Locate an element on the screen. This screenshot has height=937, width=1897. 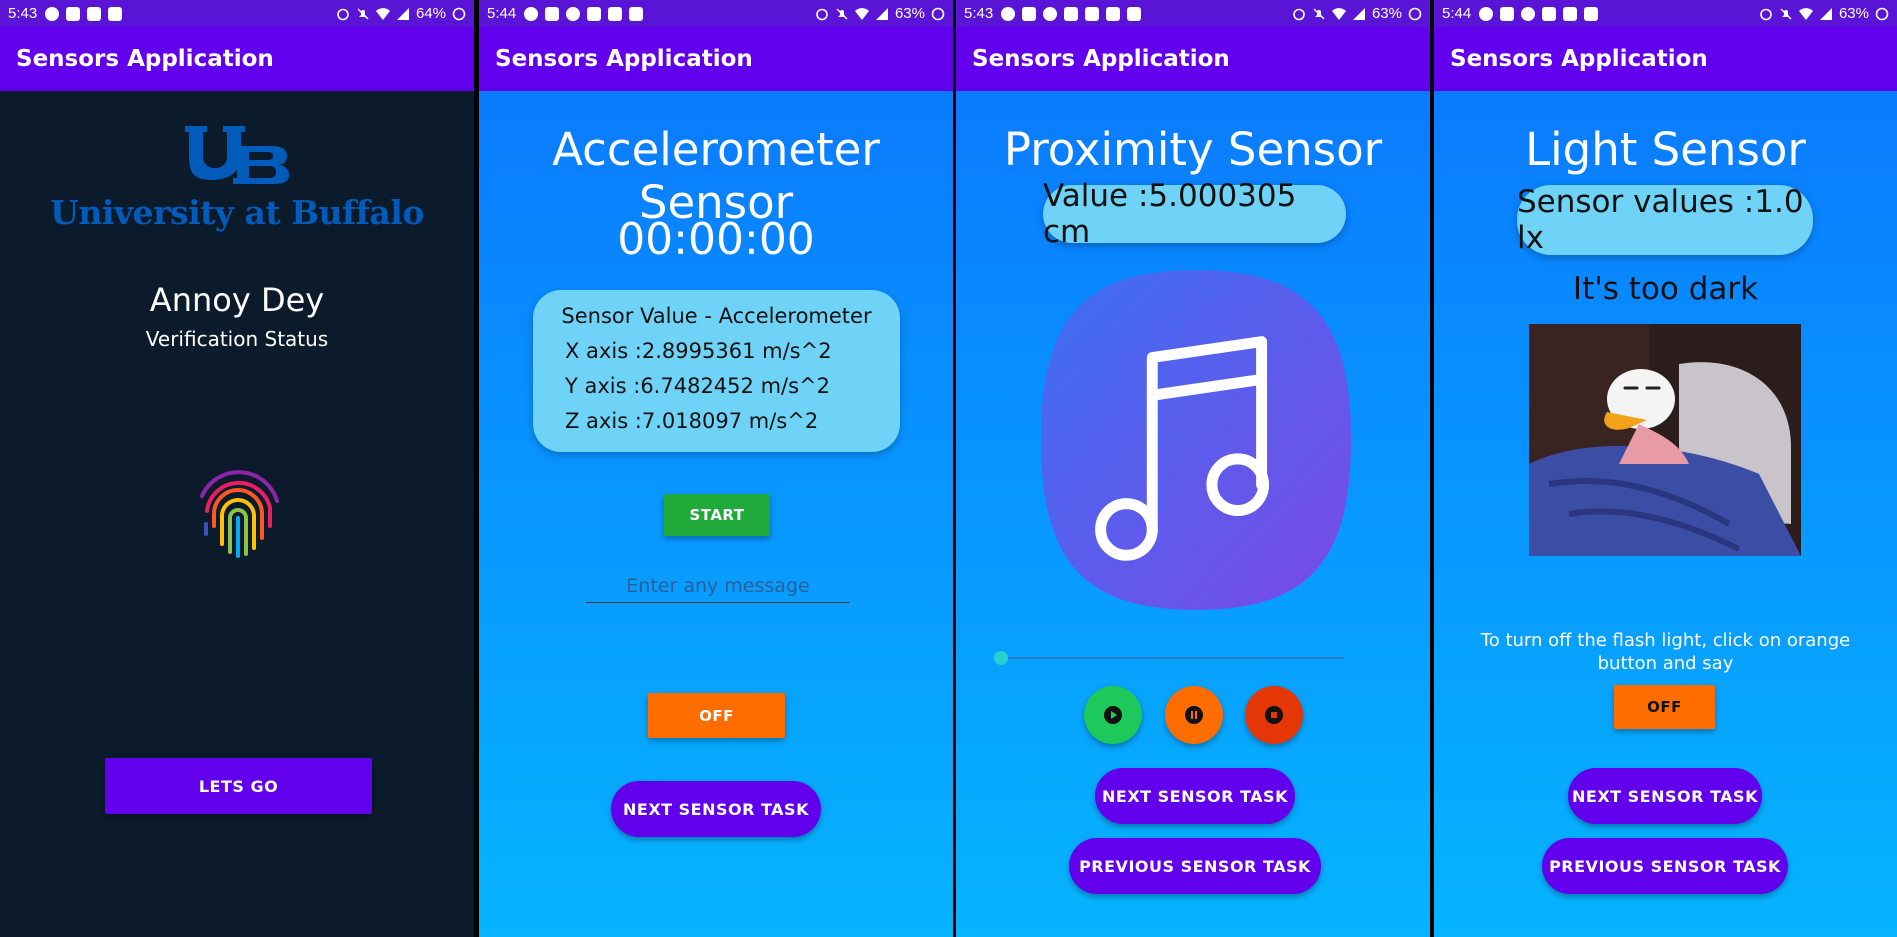
seek-bar is located at coordinates (1172, 658).